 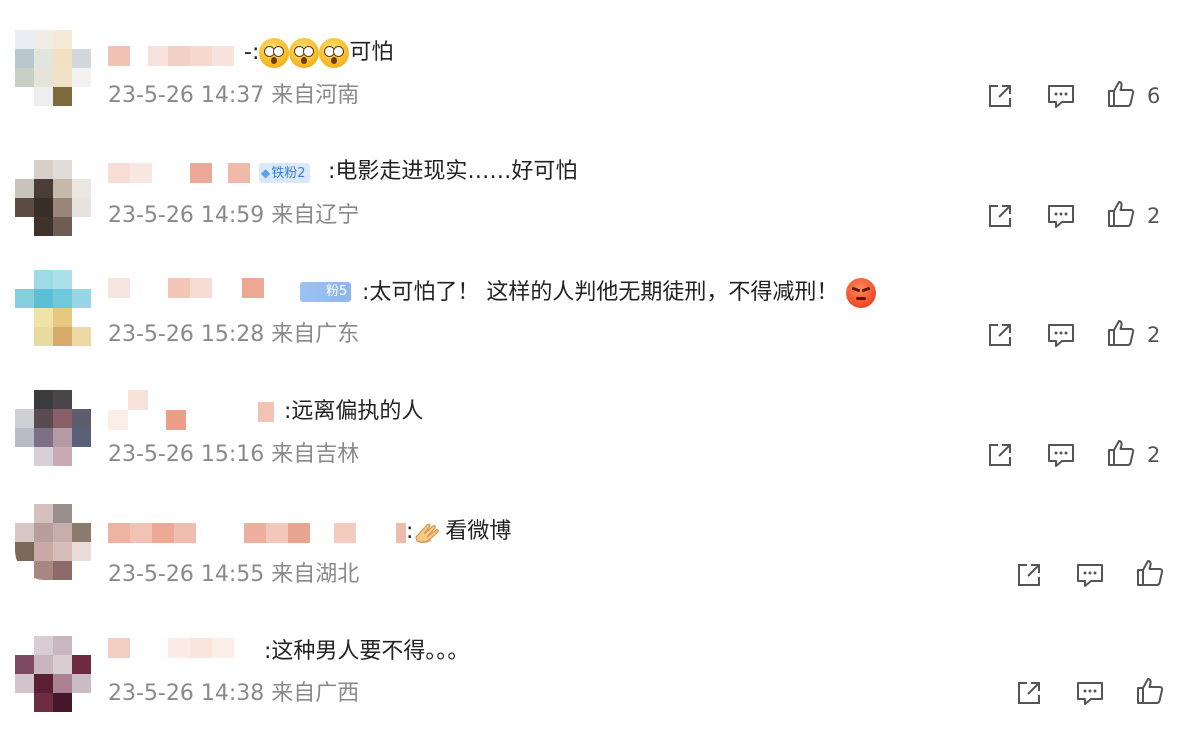 What do you see at coordinates (459, 532) in the screenshot?
I see `comment-text: : 看微博` at bounding box center [459, 532].